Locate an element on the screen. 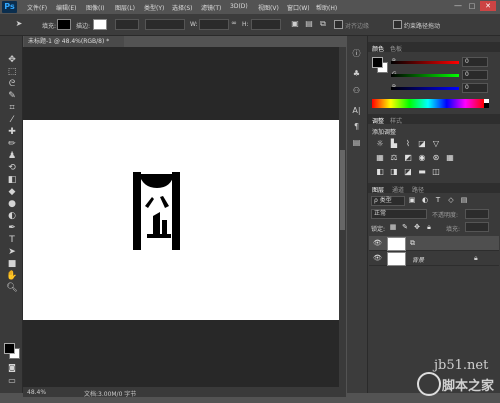 This screenshot has width=500, height=403. filter-smart-object-icon: ▤ is located at coordinates (464, 200).